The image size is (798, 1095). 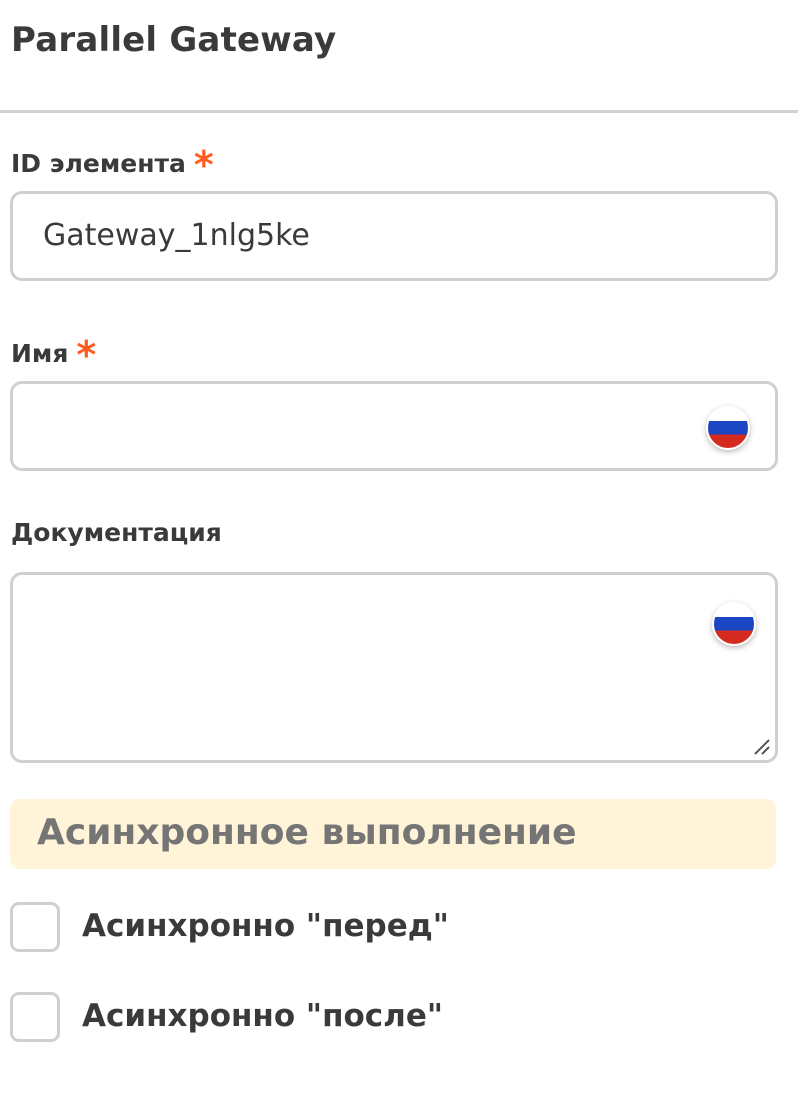 I want to click on async-after-label: Асинхронно "после", so click(x=262, y=1016).